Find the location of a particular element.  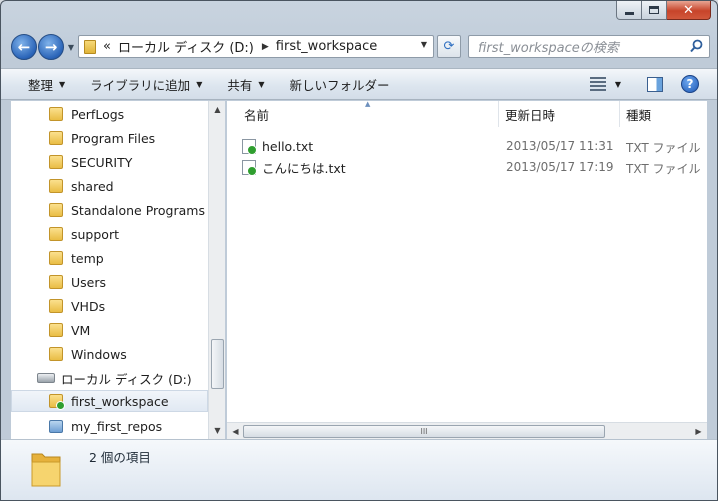

navigation-buttons: ← → ▼ is located at coordinates (44, 47).